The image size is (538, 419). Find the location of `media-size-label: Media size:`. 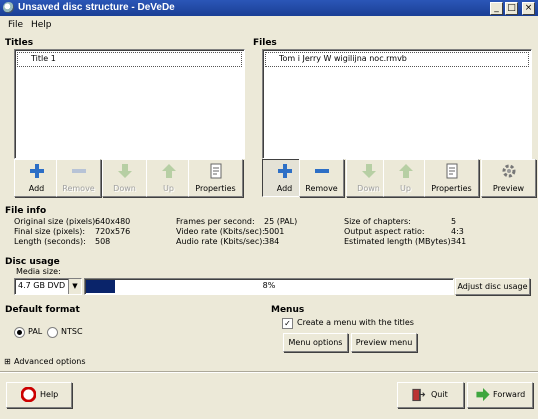

media-size-label: Media size: is located at coordinates (38, 271).